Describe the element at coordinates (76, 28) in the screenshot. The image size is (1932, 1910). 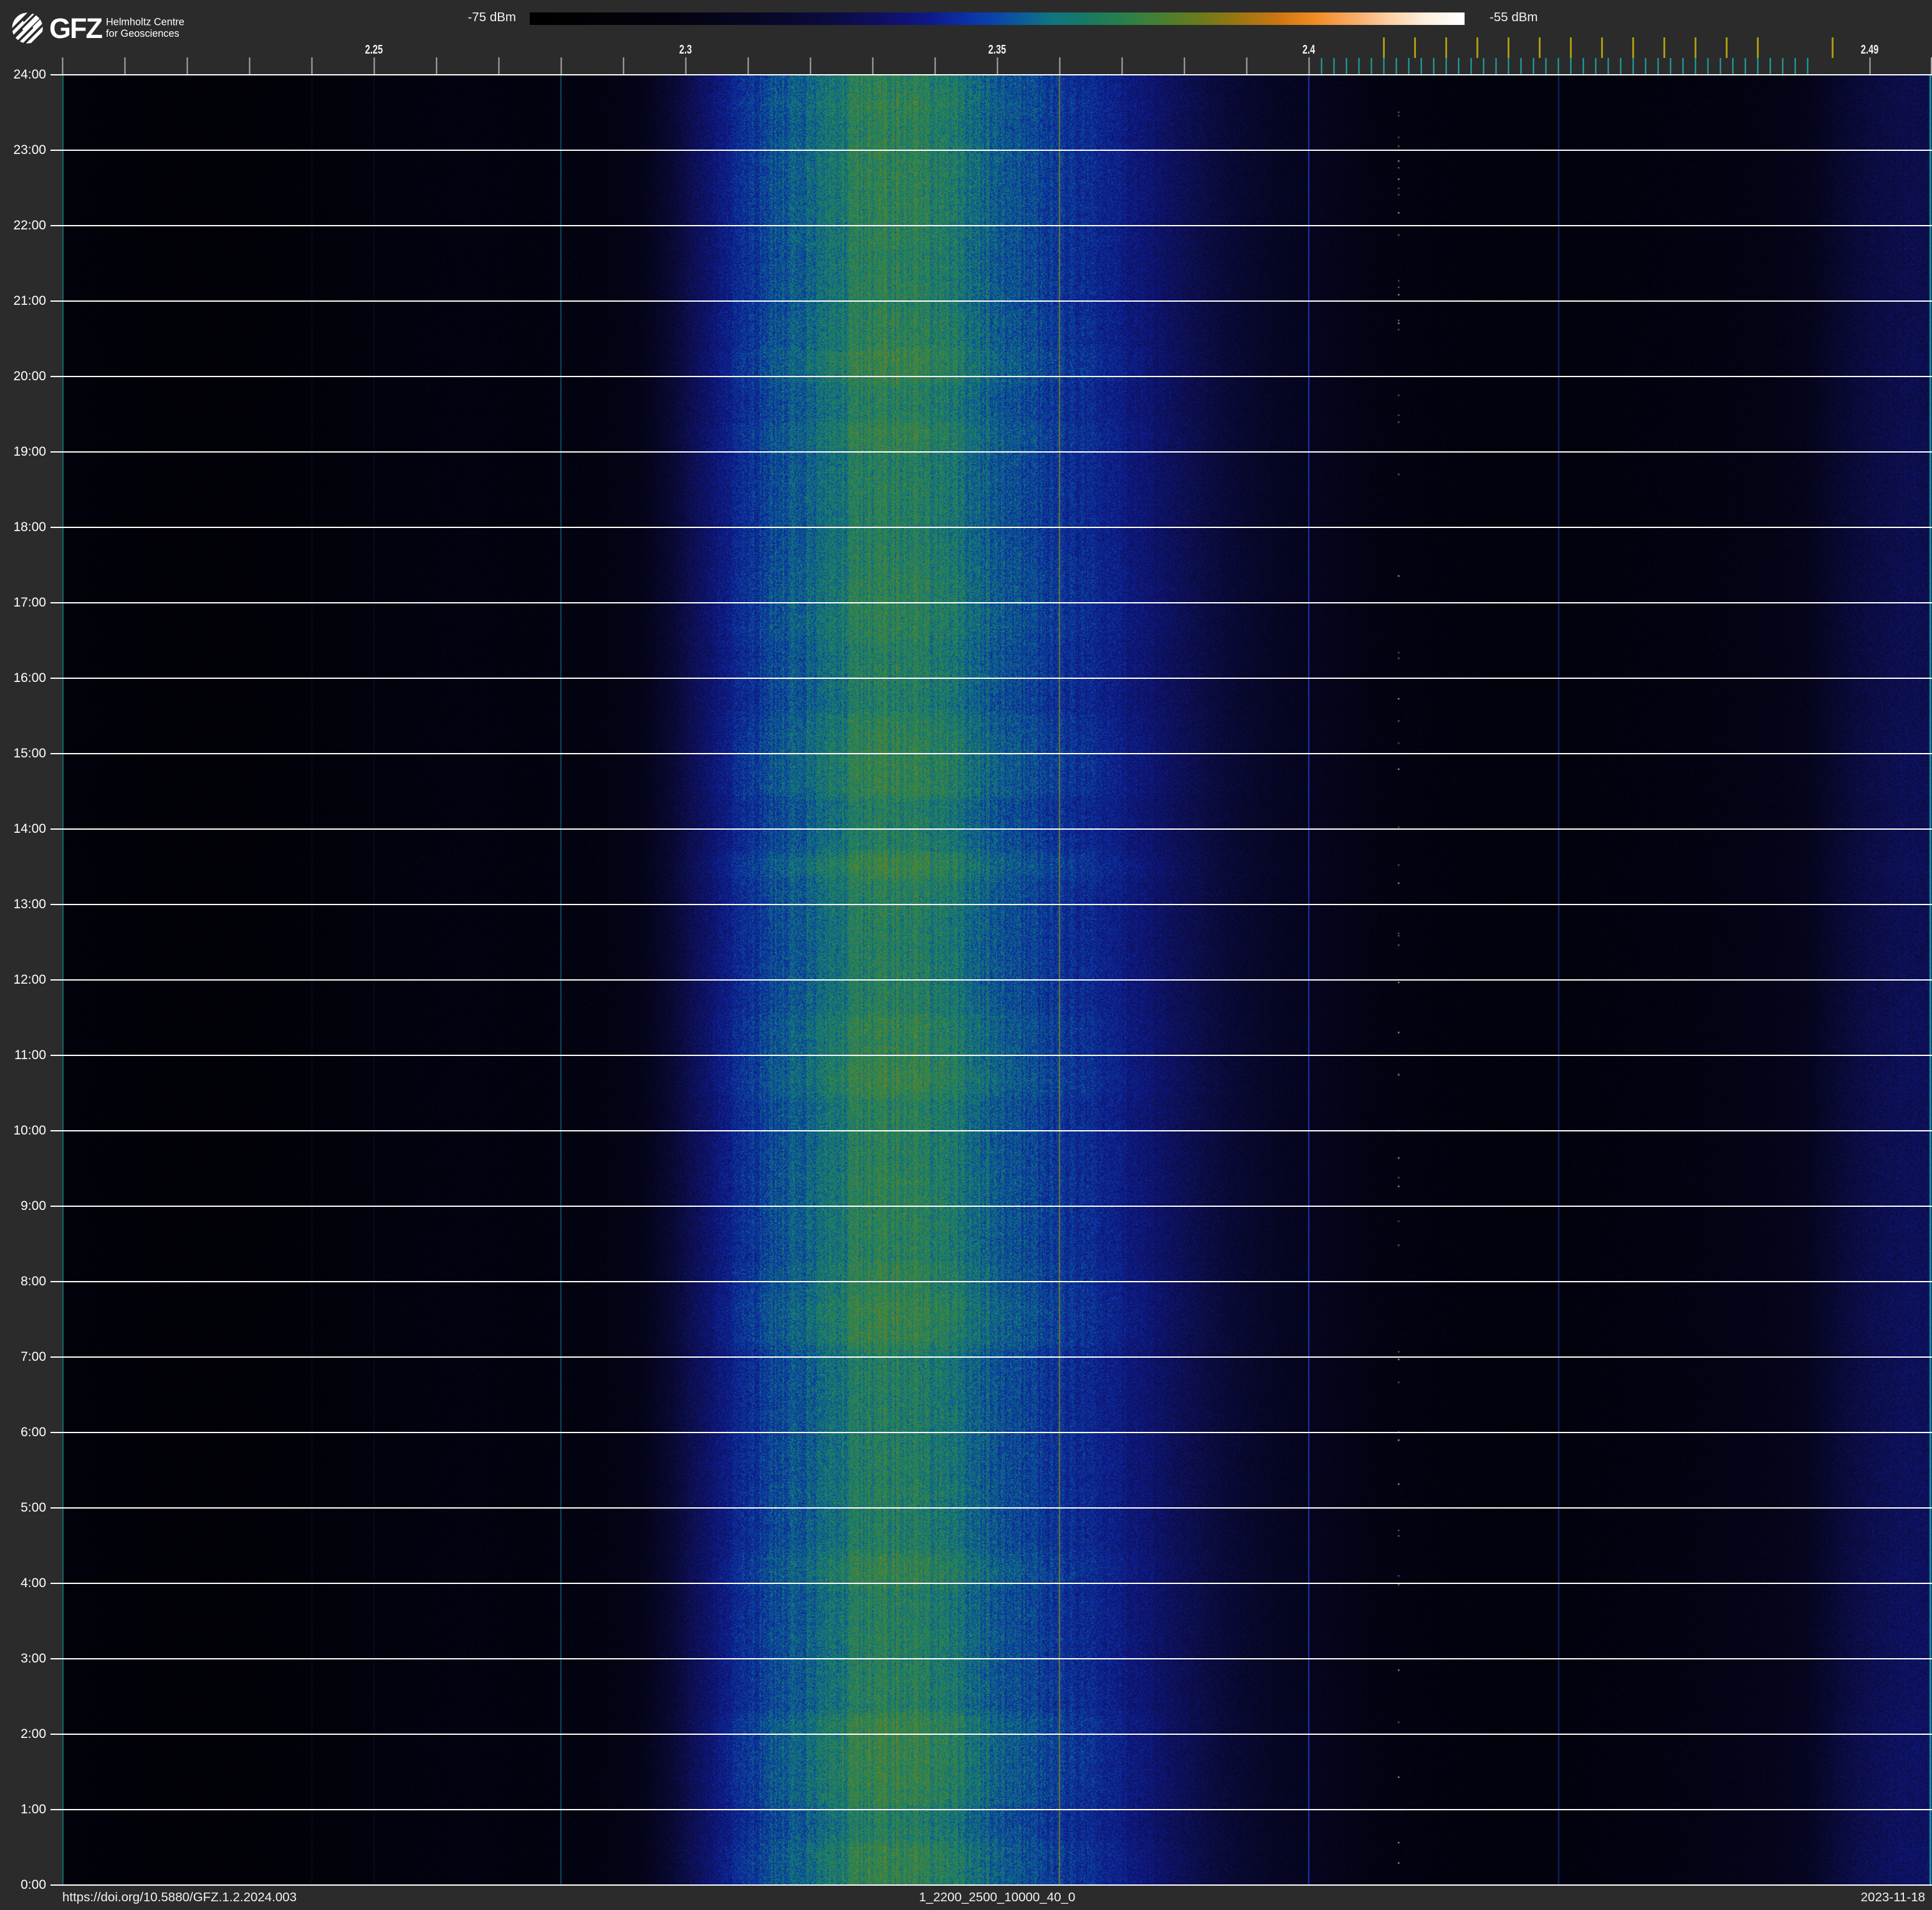
I see `svg-text: GFZ` at that location.